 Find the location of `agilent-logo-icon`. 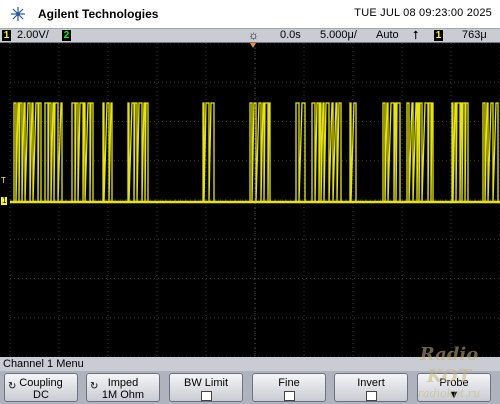

agilent-logo-icon is located at coordinates (18, 14).